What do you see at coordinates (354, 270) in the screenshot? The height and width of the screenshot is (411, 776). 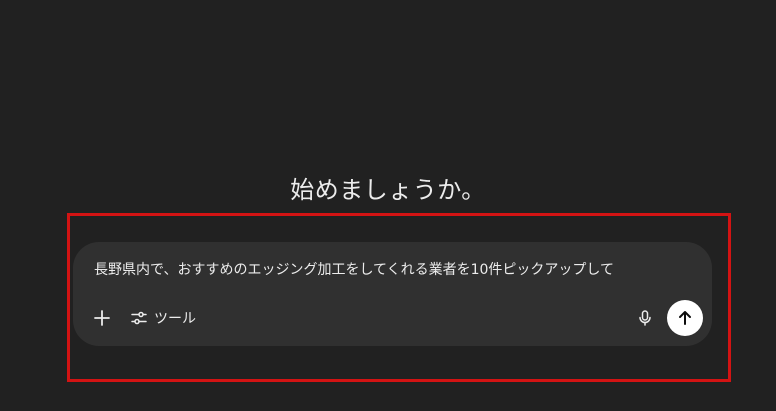 I see `prompt-input: 長野県内で、おすすめのエッジング加工をしてくれる業者を10件ピックアップして` at bounding box center [354, 270].